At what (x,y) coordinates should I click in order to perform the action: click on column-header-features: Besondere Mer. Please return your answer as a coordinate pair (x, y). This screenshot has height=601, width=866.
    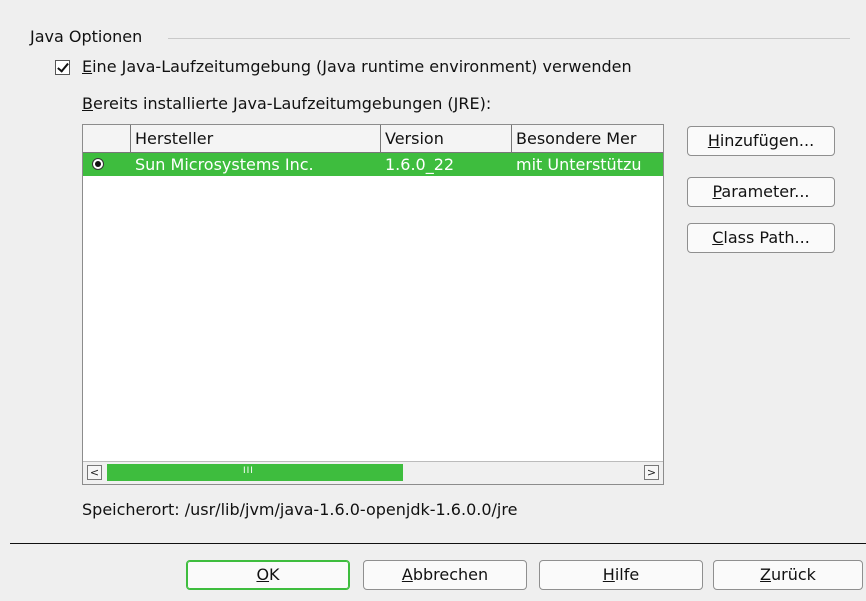
    Looking at the image, I should click on (587, 138).